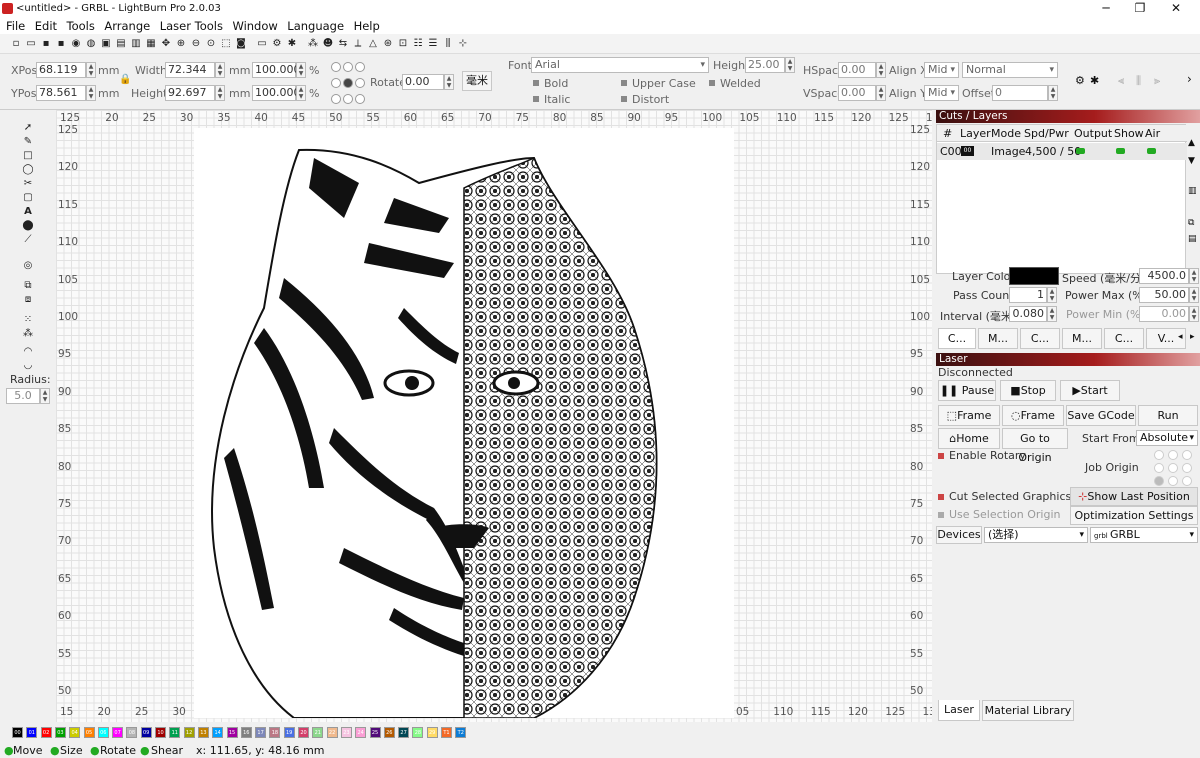  What do you see at coordinates (118, 750) in the screenshot?
I see `status-rotate: Rotate` at bounding box center [118, 750].